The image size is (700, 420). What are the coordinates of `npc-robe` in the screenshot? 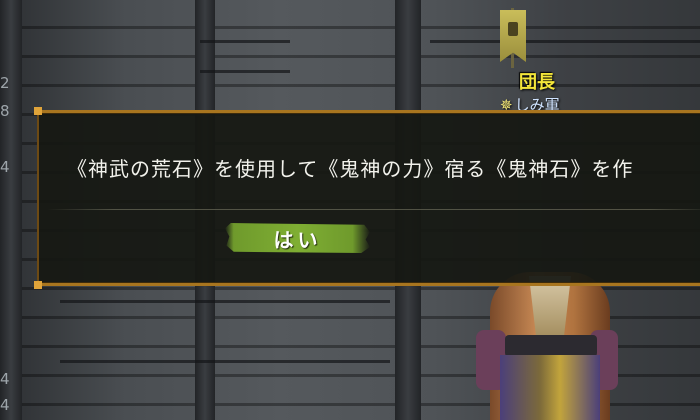 It's located at (550, 387).